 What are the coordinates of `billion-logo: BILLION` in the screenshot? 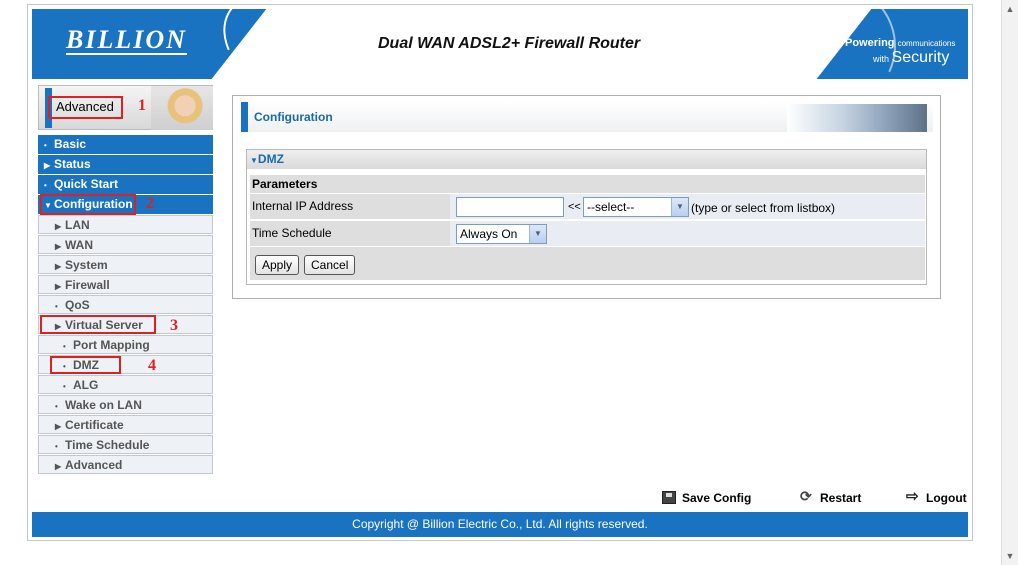 It's located at (126, 40).